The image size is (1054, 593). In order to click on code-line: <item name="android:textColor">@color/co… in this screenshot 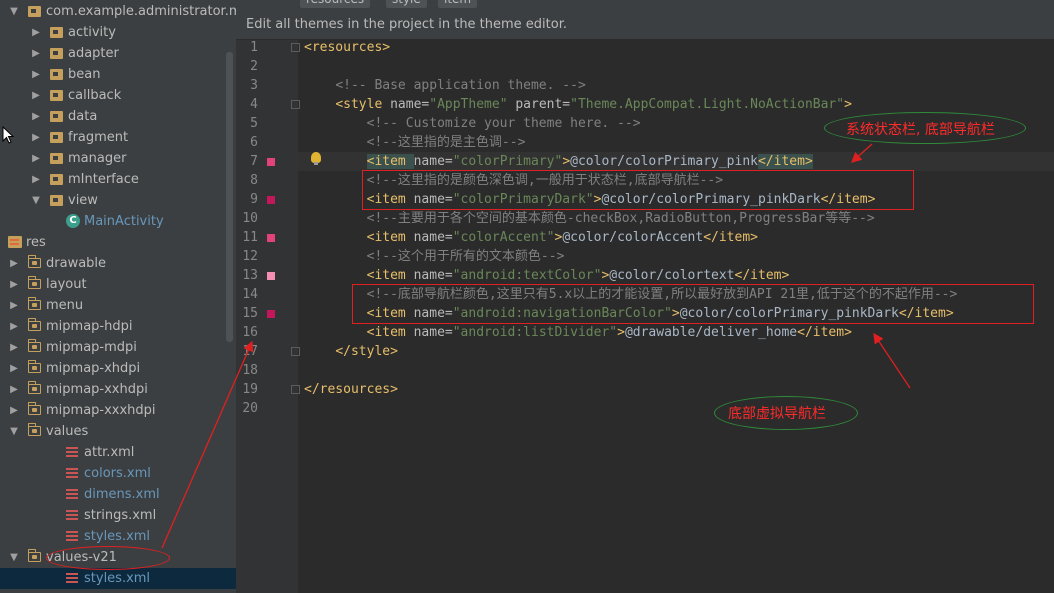, I will do `click(547, 275)`.